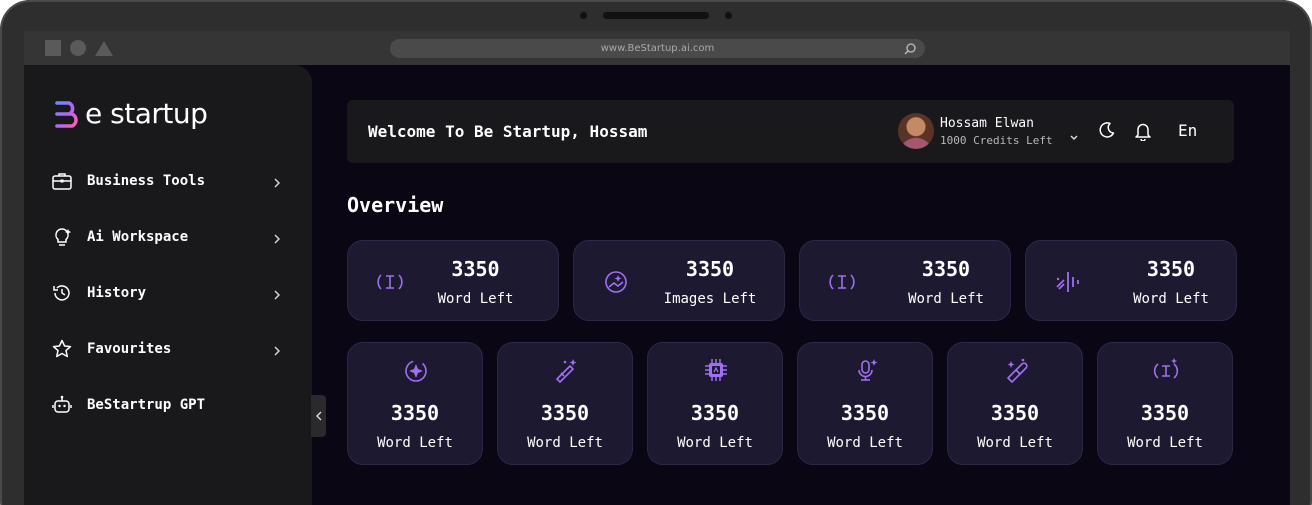 The width and height of the screenshot is (1312, 505). What do you see at coordinates (1187, 130) in the screenshot?
I see `language-switcher: En` at bounding box center [1187, 130].